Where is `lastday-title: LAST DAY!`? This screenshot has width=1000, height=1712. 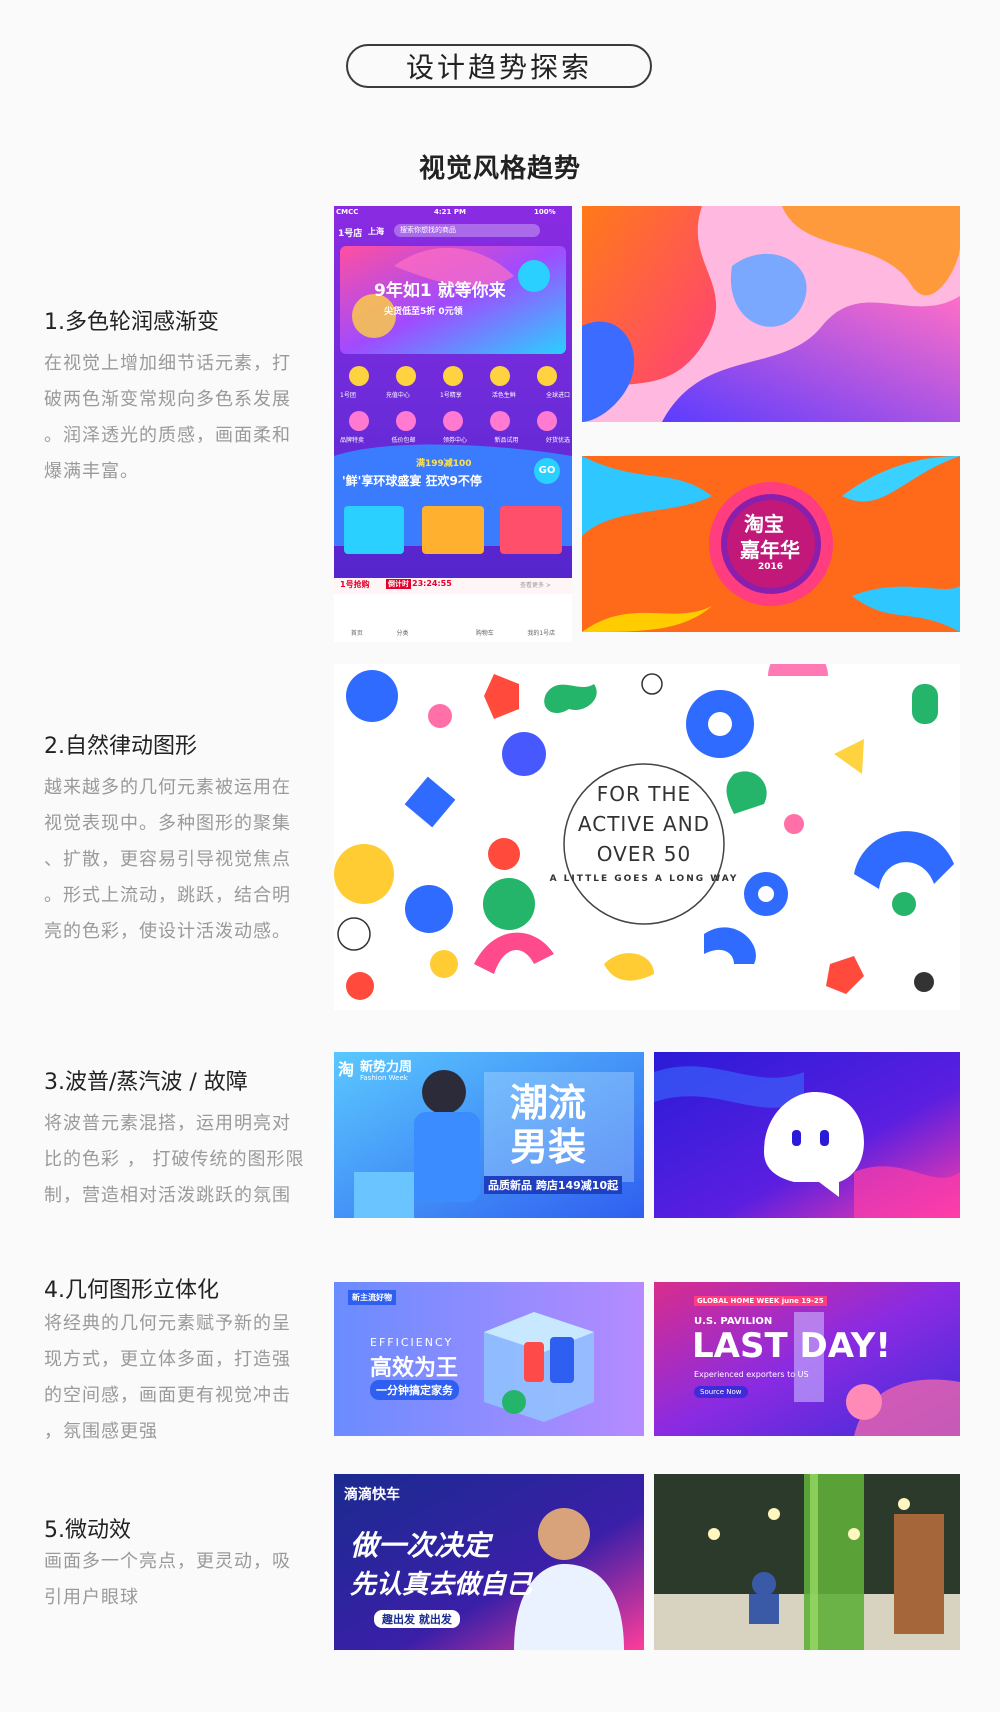 lastday-title: LAST DAY! is located at coordinates (791, 1346).